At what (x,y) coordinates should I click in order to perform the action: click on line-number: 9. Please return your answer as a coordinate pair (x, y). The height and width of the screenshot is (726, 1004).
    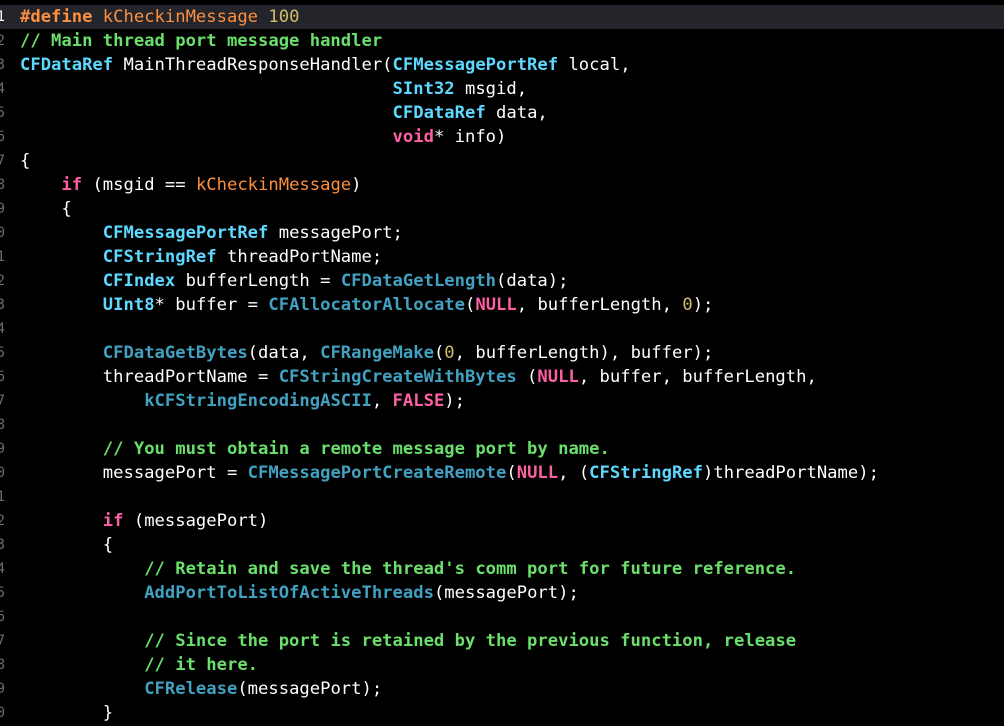
    Looking at the image, I should click on (2, 209).